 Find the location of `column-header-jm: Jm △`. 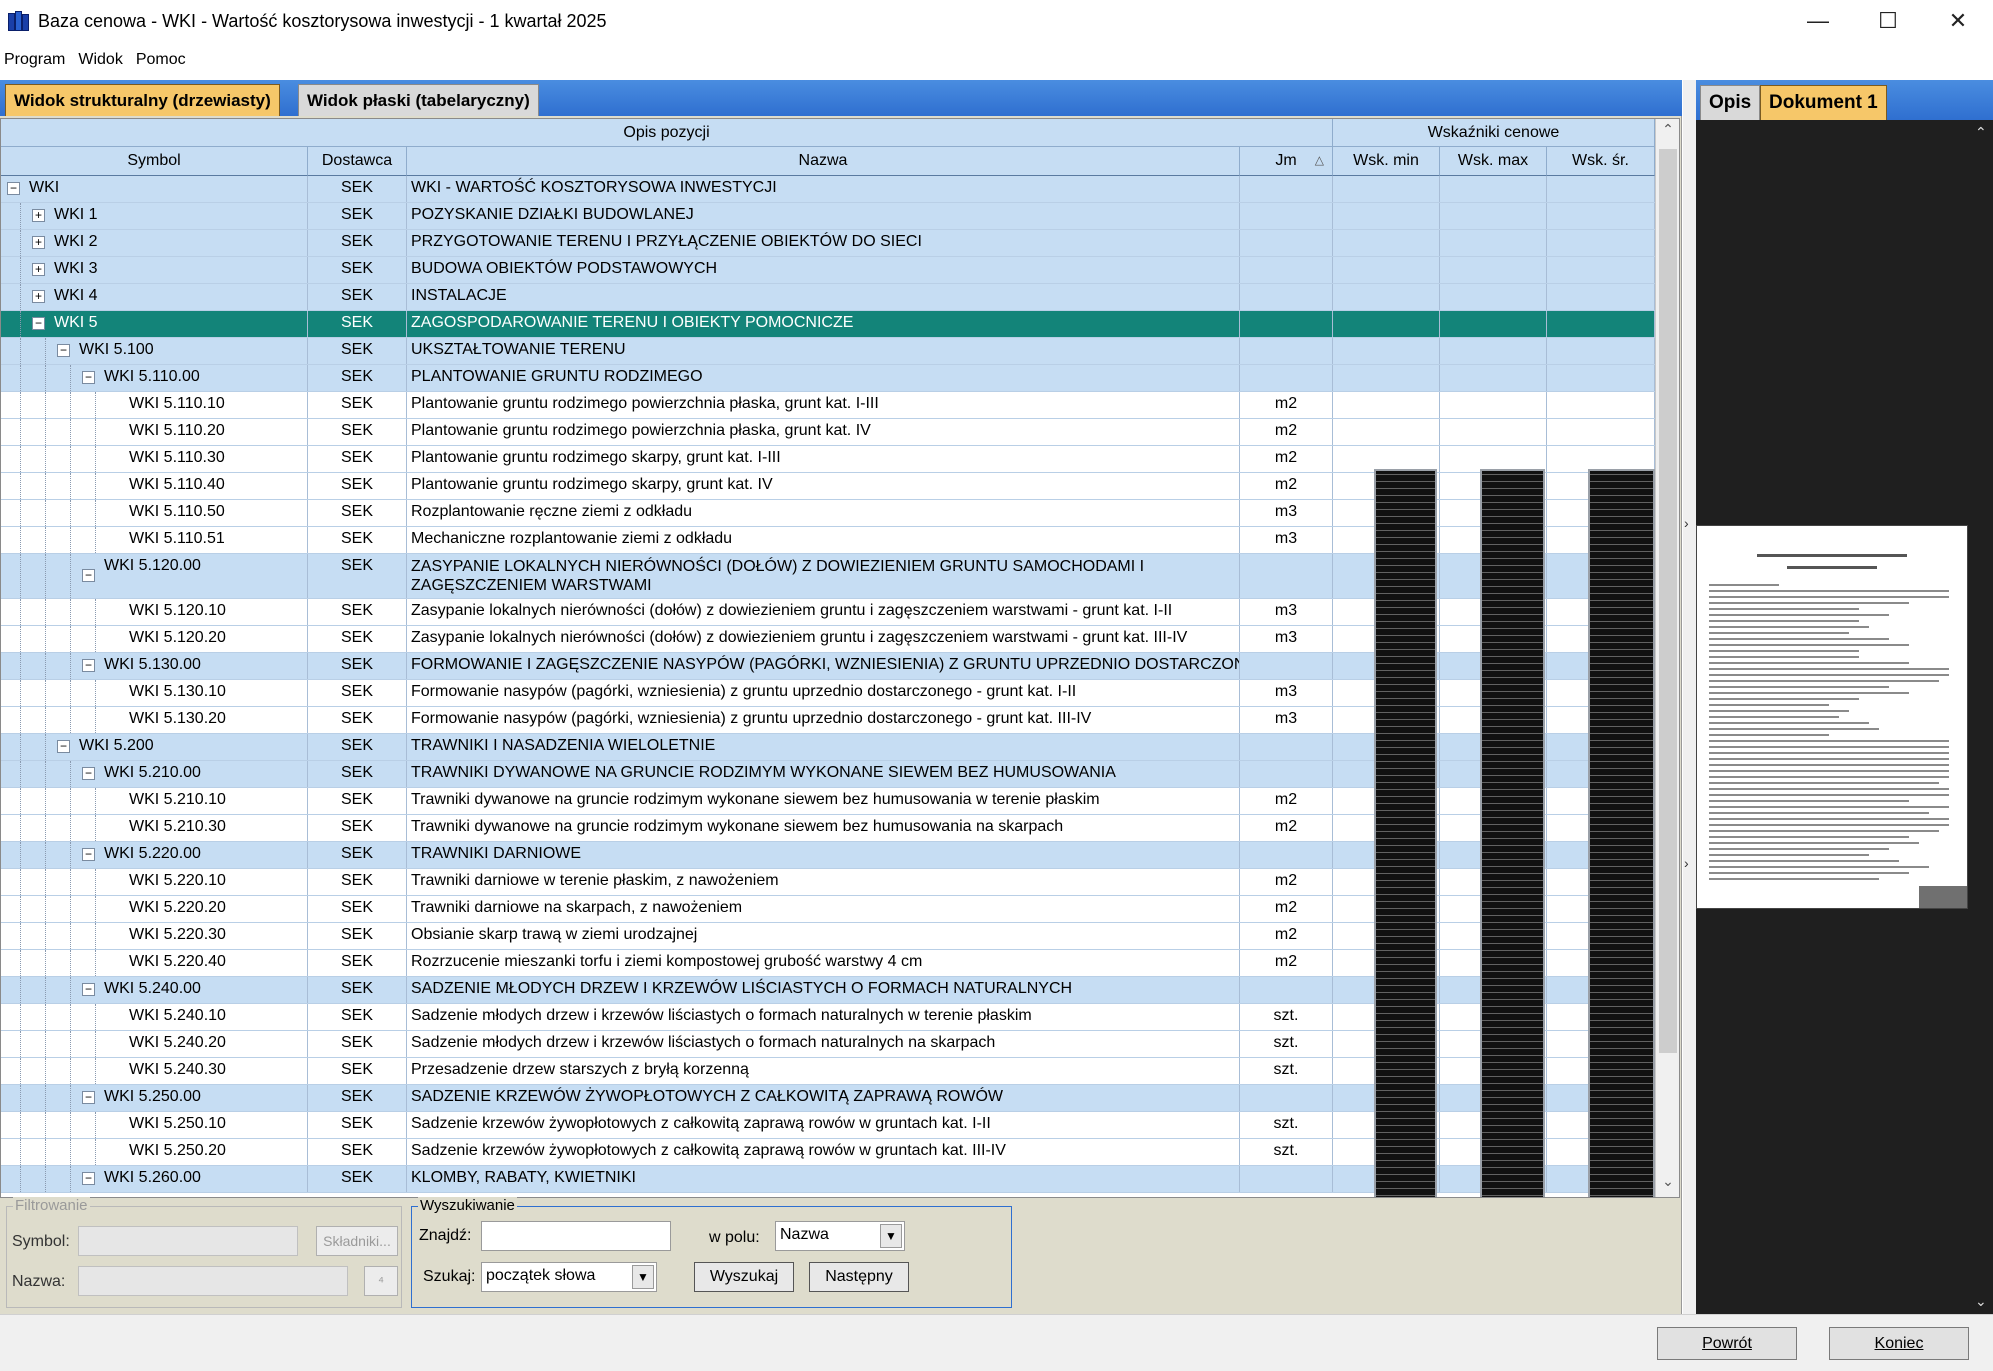

column-header-jm: Jm △ is located at coordinates (1286, 161).